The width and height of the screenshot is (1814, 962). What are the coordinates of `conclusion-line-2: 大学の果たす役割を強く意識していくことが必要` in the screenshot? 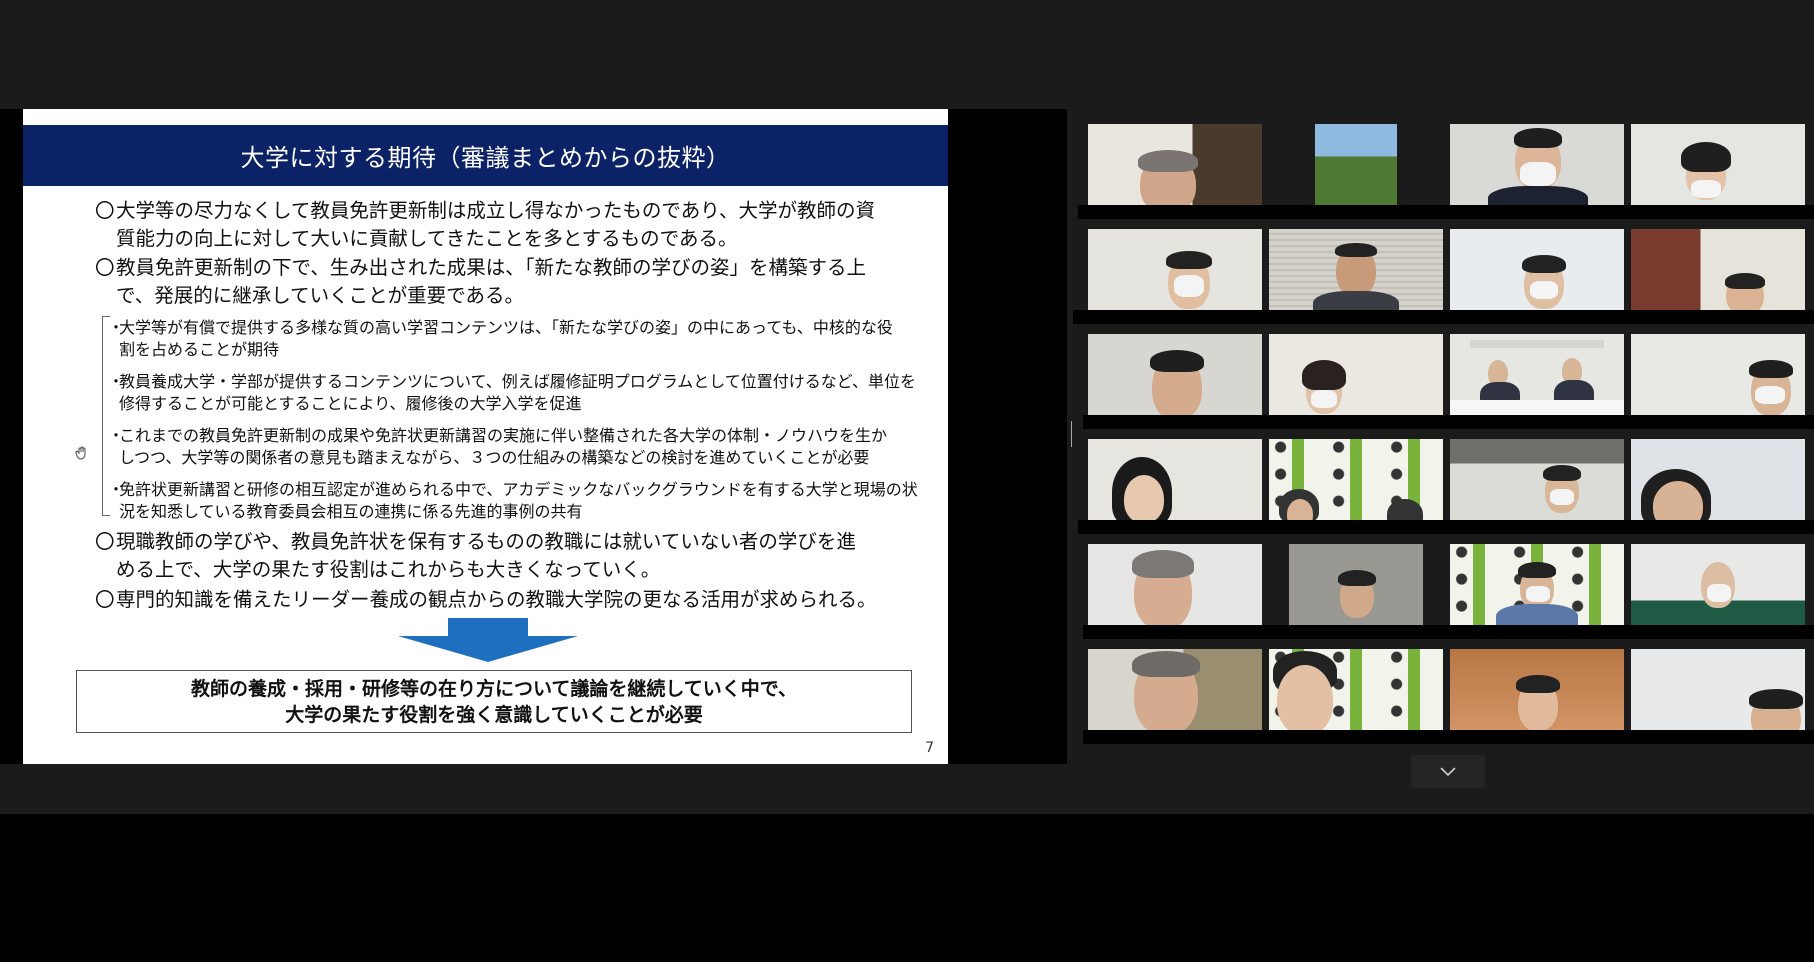 It's located at (494, 714).